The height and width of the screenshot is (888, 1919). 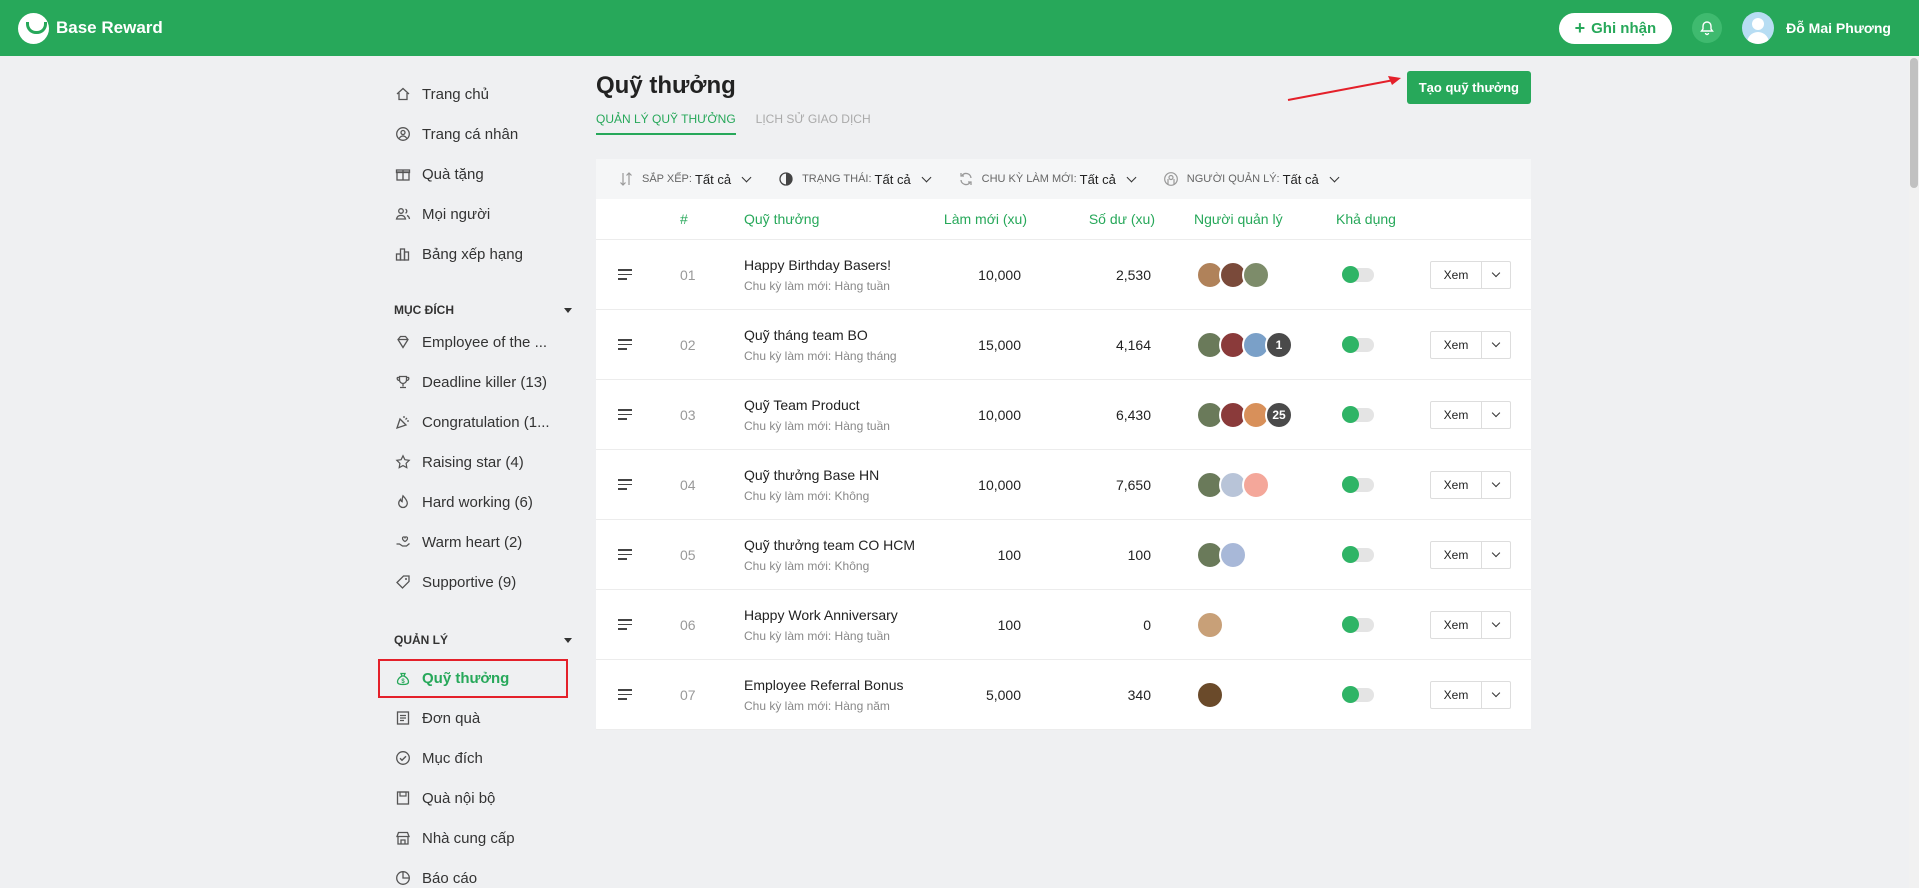 What do you see at coordinates (1707, 28) in the screenshot?
I see `bell-icon` at bounding box center [1707, 28].